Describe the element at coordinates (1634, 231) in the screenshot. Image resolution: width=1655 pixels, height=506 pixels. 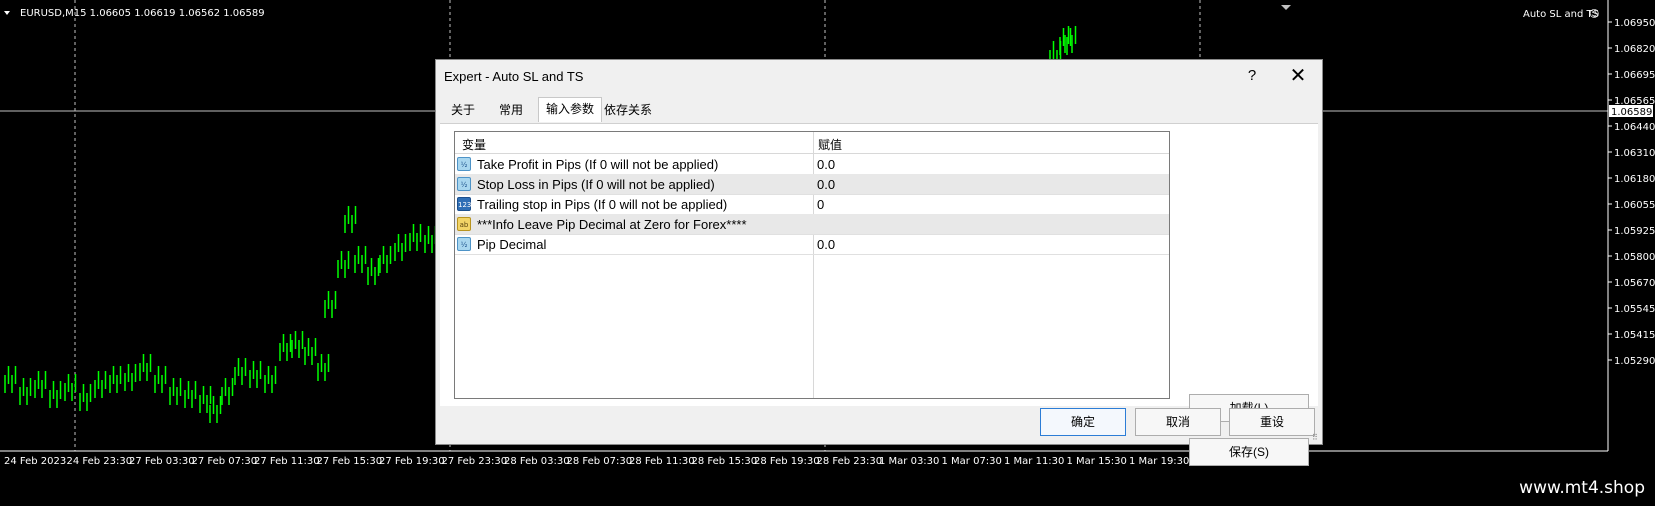
I see `price-tick-label: 1.05925` at that location.